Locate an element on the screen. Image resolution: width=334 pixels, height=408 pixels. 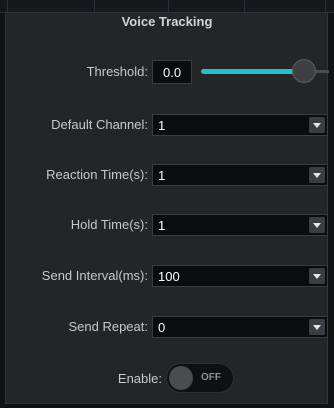
threshold-slider-handle is located at coordinates (304, 71).